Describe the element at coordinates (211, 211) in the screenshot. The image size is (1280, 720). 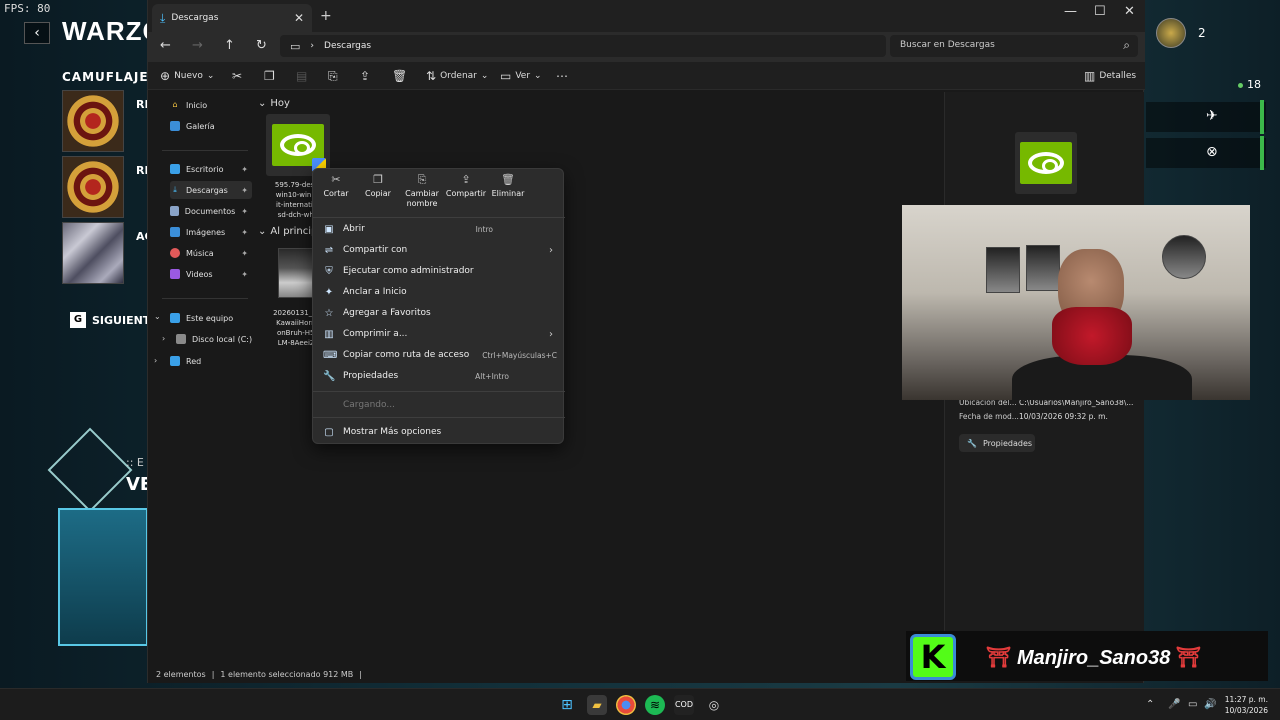
I see `sidebar-item-documentos: Documentos ✦` at that location.